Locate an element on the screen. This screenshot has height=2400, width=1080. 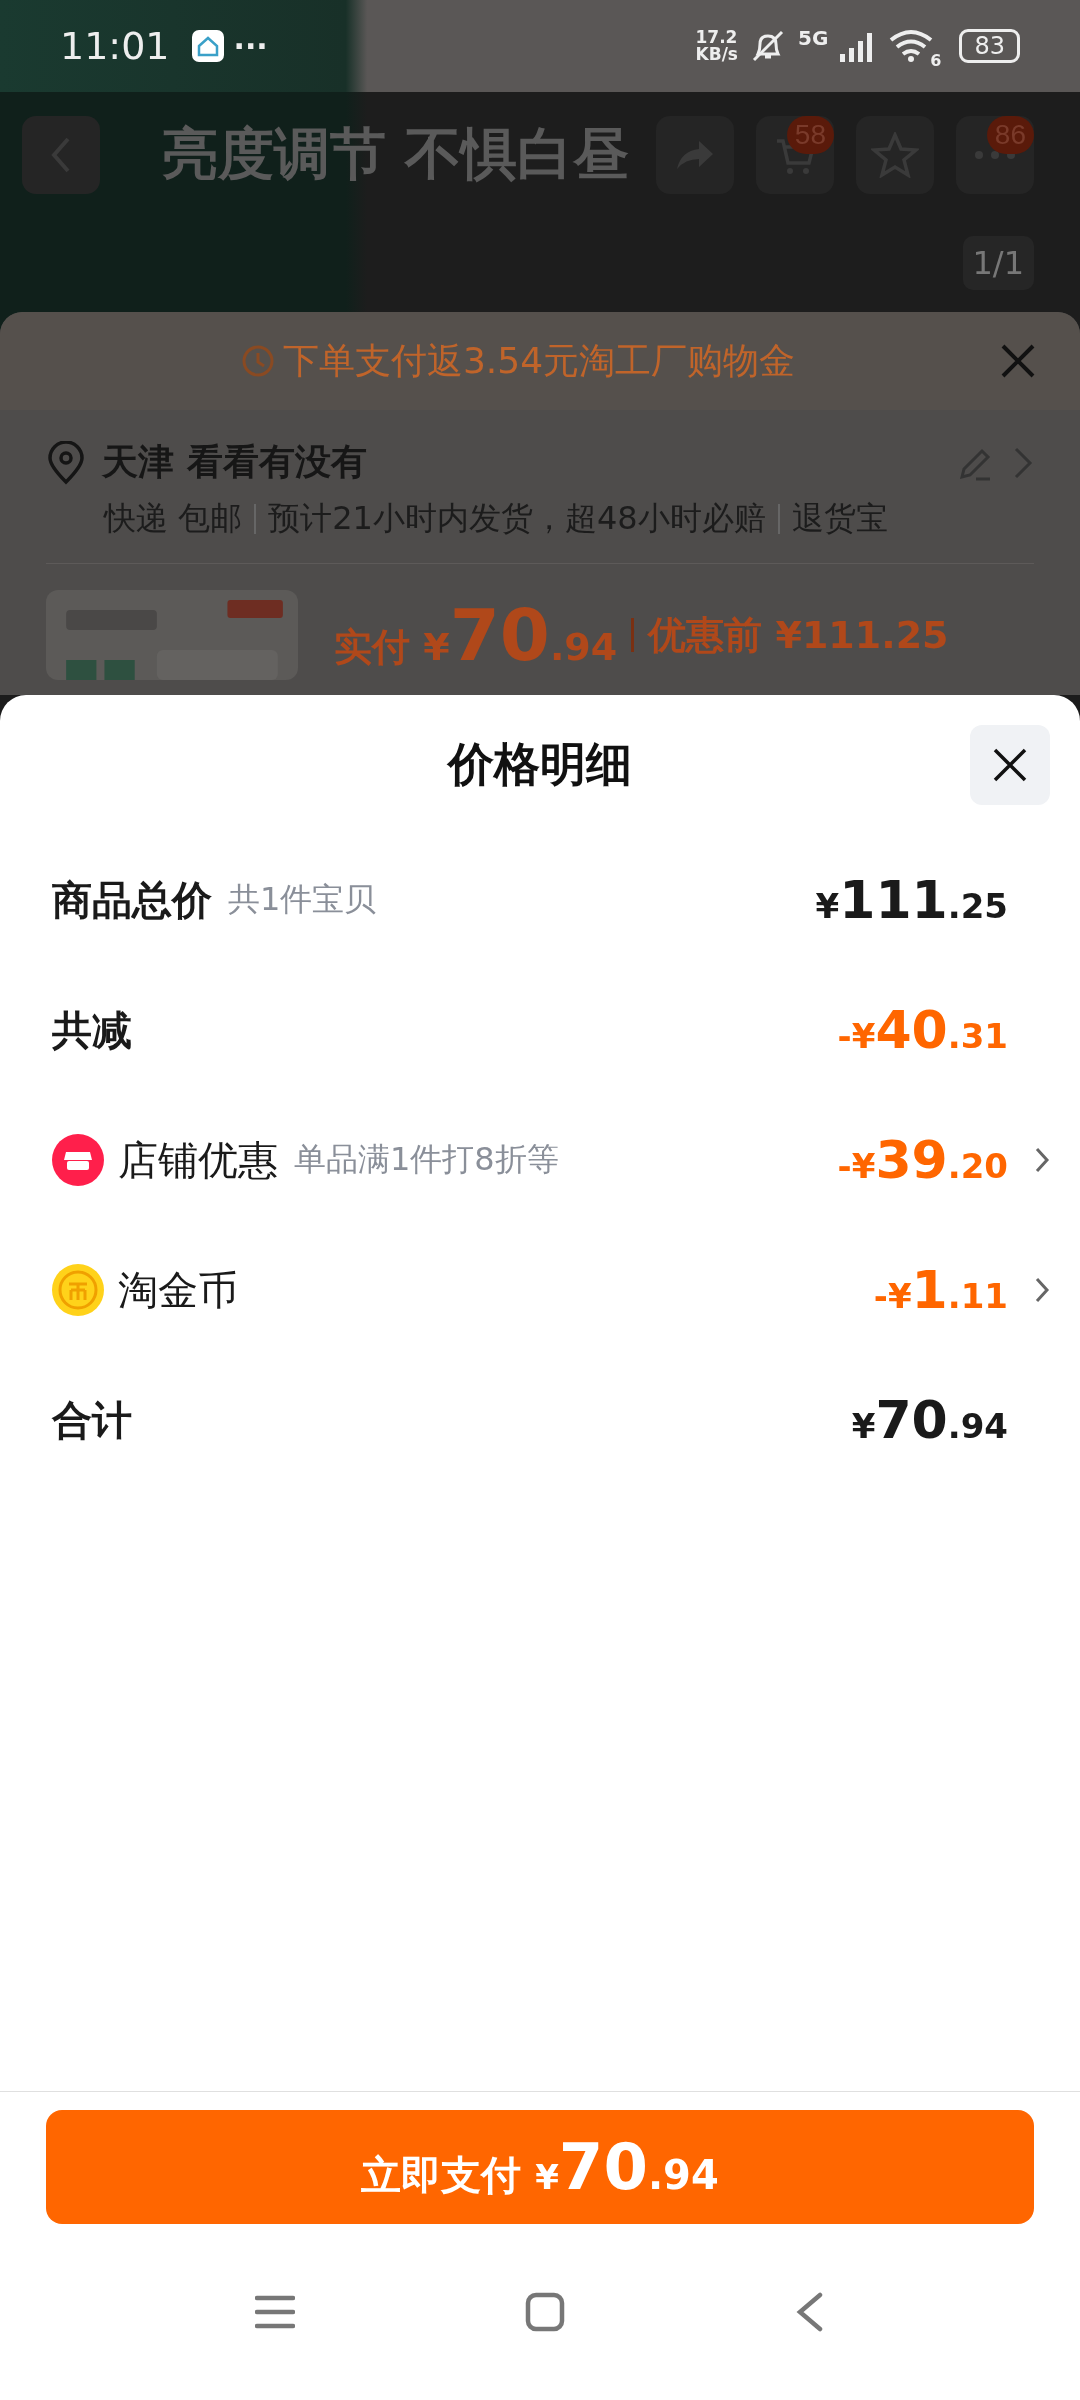
price-amount: ¥70.94 is located at coordinates (929, 1420).